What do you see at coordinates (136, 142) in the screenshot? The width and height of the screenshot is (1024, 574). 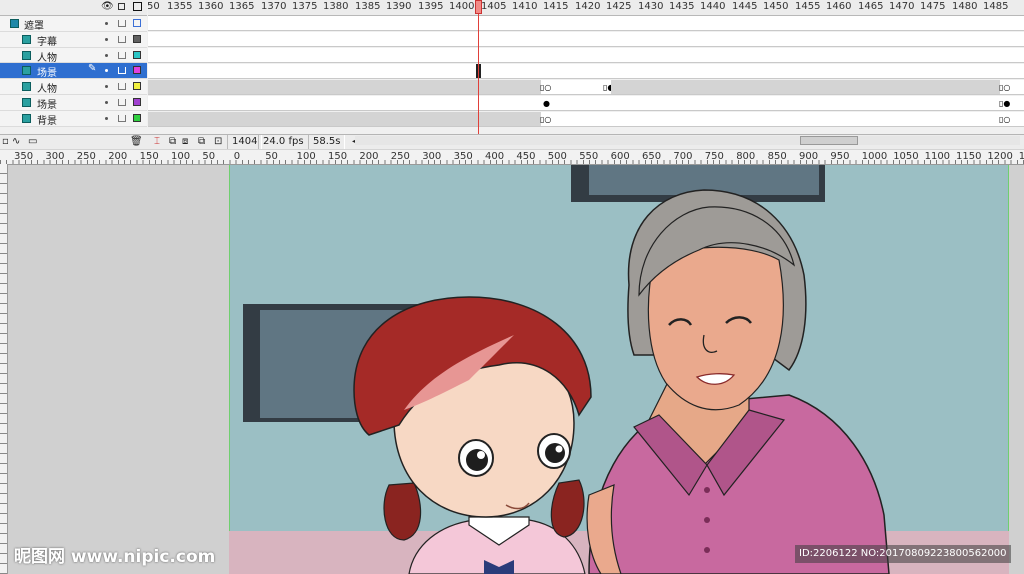 I see `trash-icon: 🗑` at bounding box center [136, 142].